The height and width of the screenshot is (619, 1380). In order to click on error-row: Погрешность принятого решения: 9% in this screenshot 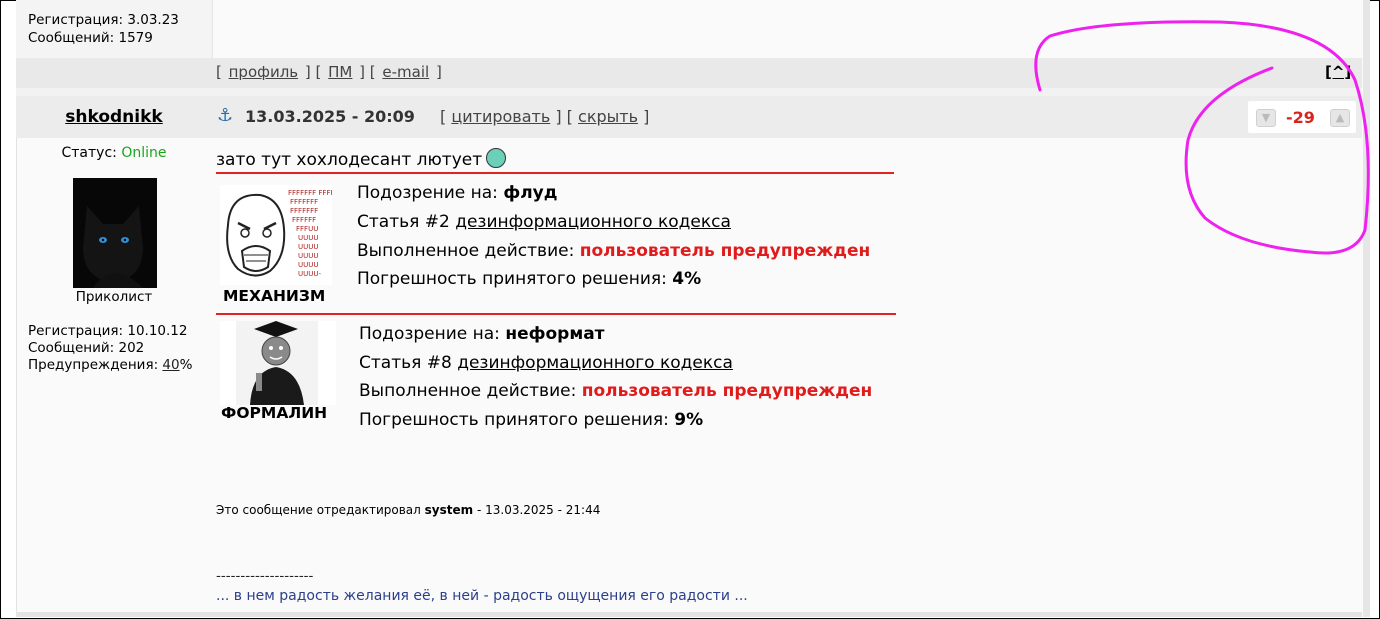, I will do `click(531, 420)`.